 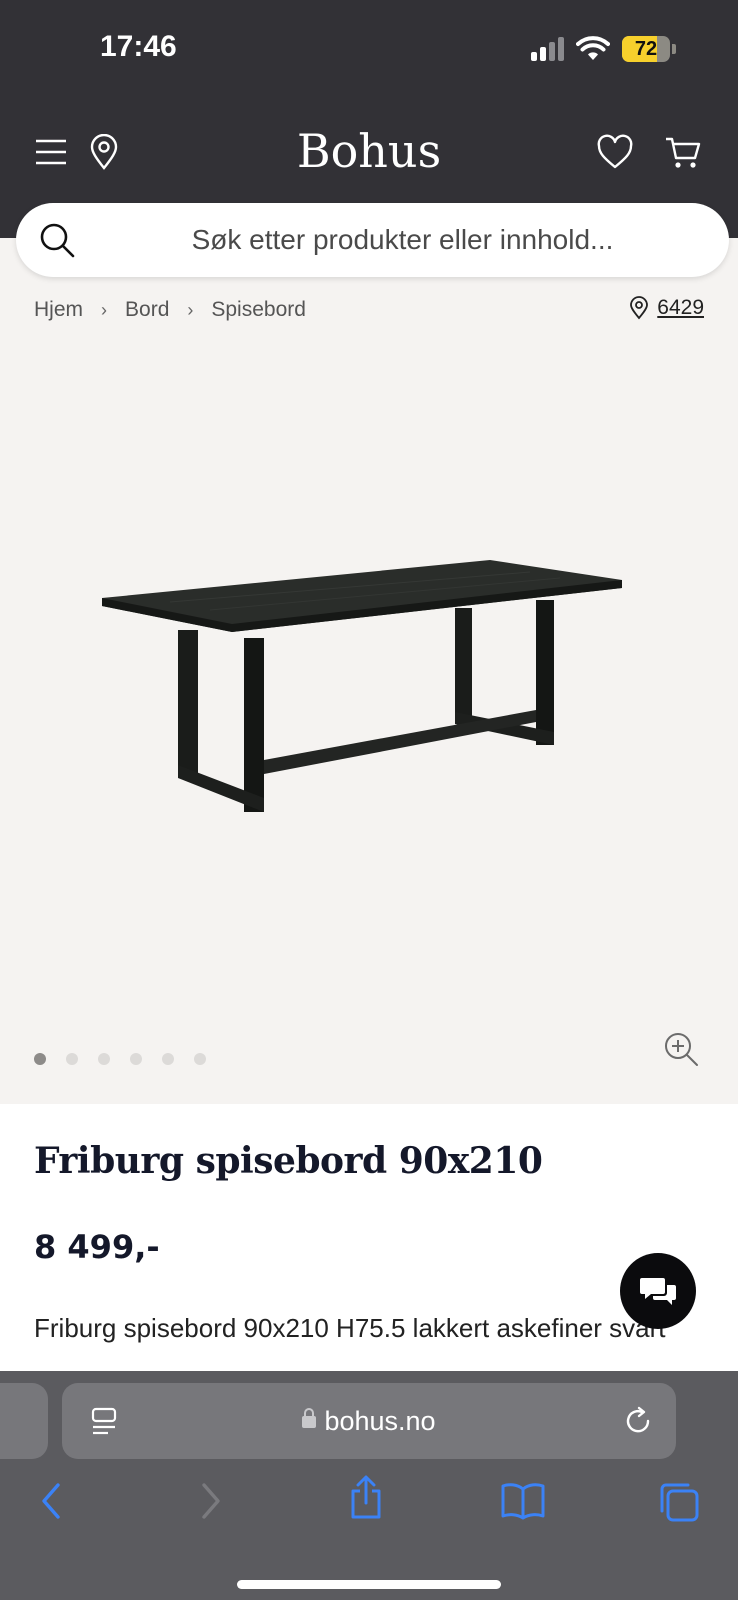 What do you see at coordinates (646, 49) in the screenshot?
I see `battery-level: 72` at bounding box center [646, 49].